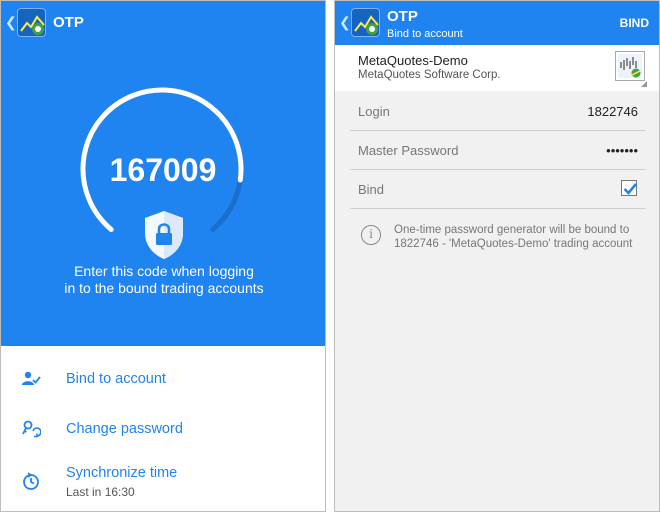  What do you see at coordinates (498, 151) in the screenshot?
I see `master-password-field: Master Password •••••••` at bounding box center [498, 151].